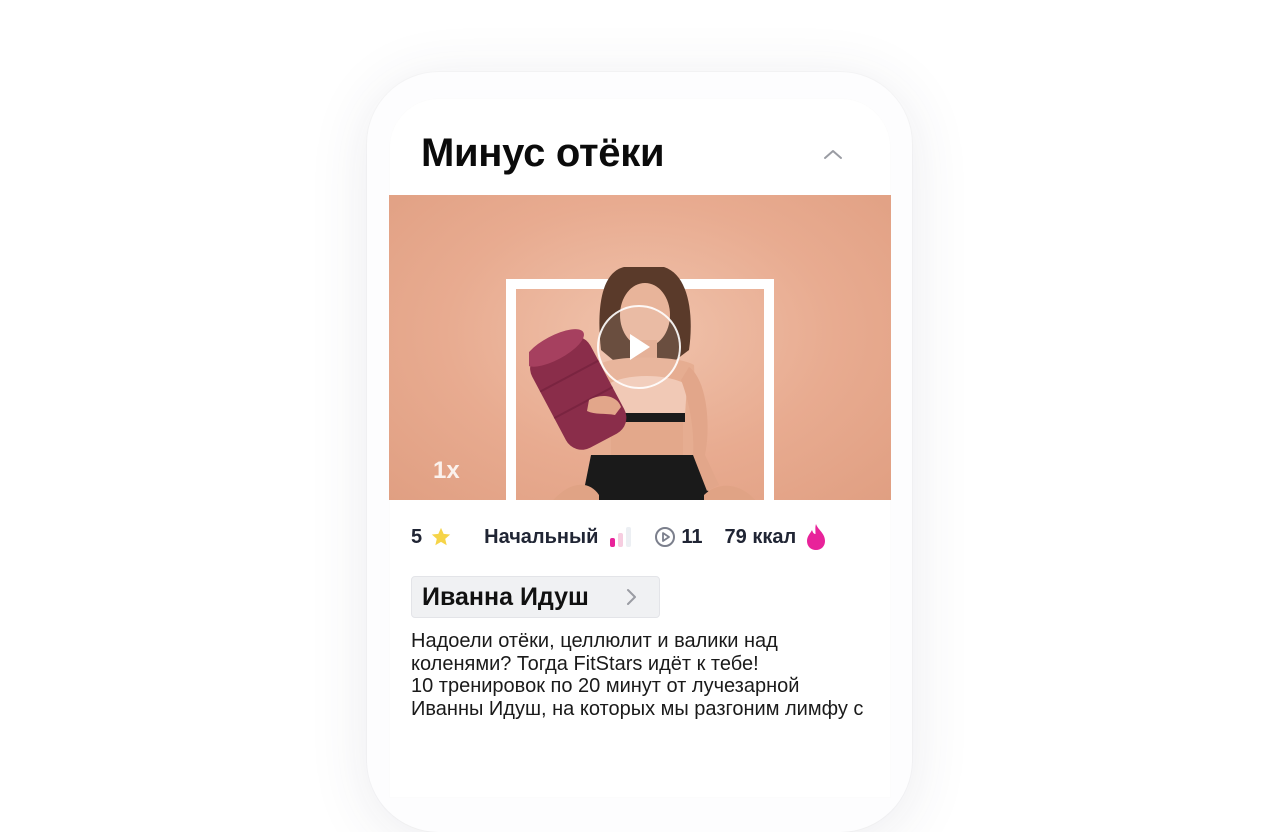 This screenshot has height=832, width=1280. I want to click on workout-stats: 5 Начальный 11 79 ккал, so click(646, 537).